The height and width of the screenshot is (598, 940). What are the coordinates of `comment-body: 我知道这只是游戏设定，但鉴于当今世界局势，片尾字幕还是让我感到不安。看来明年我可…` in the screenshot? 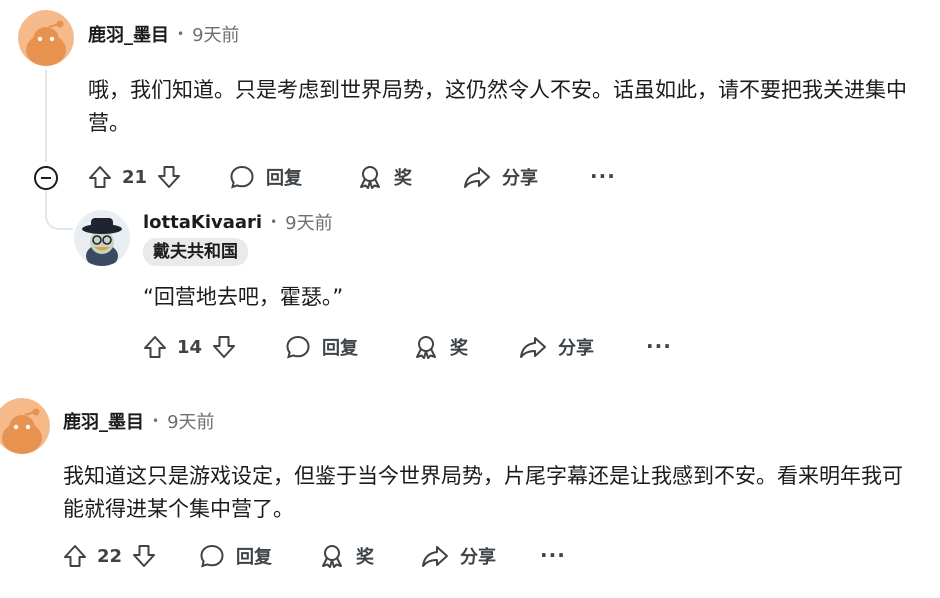 It's located at (483, 492).